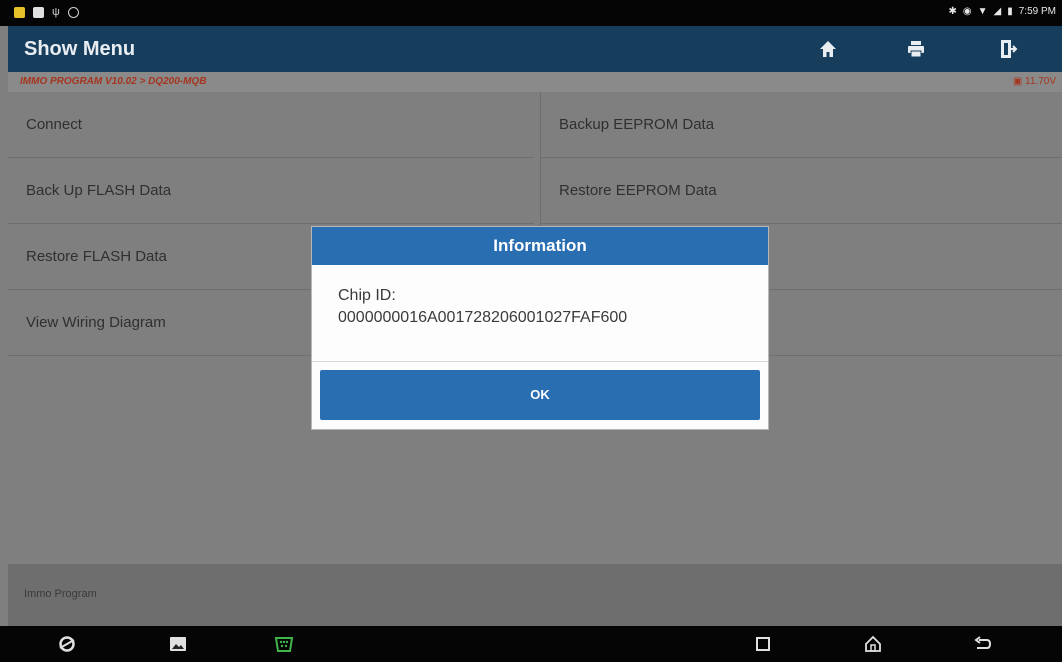 This screenshot has height=662, width=1062. What do you see at coordinates (1003, 11) in the screenshot?
I see `status-right-icons: ✱ ◉ ▼ ◢ ▮ 7:59 PM` at bounding box center [1003, 11].